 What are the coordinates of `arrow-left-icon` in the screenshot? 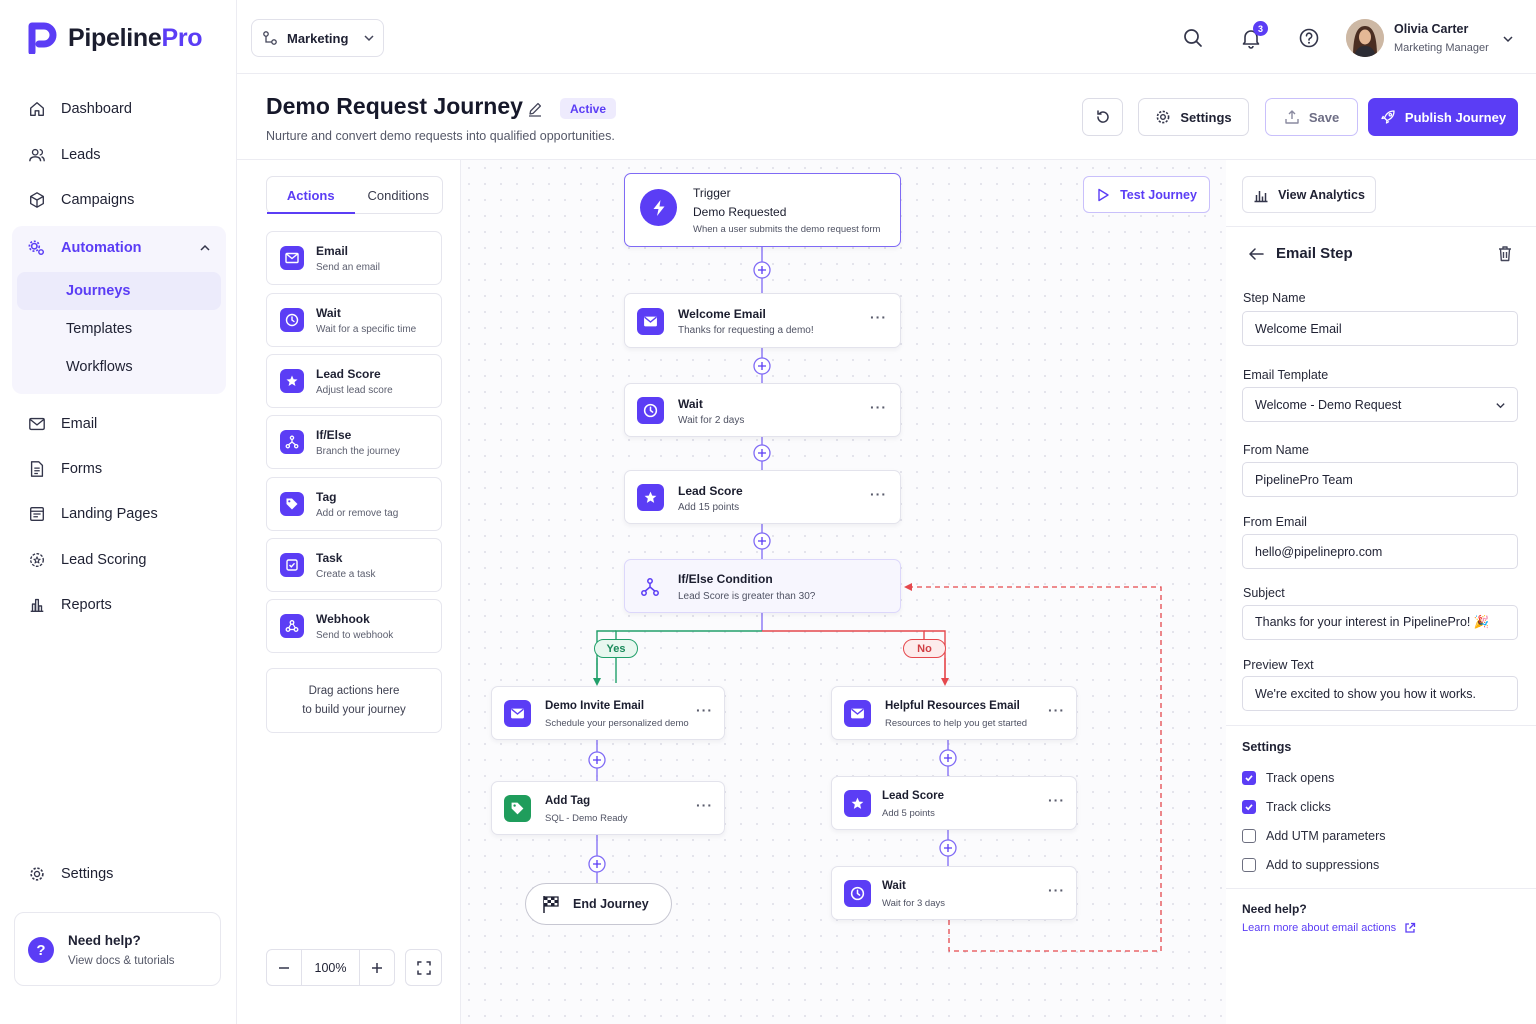 It's located at (1256, 254).